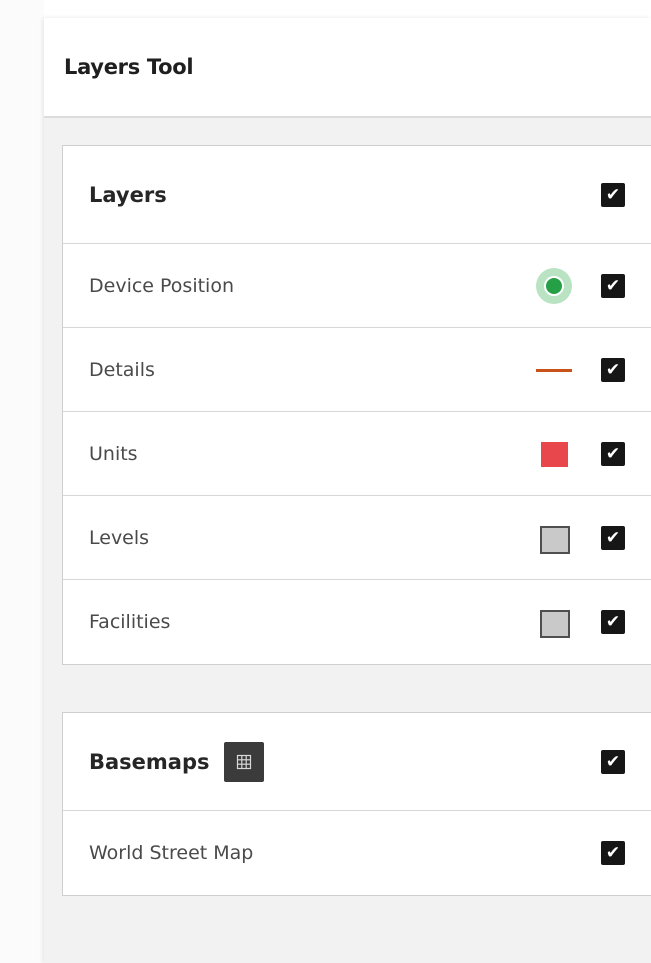 The height and width of the screenshot is (963, 651). What do you see at coordinates (613, 622) in the screenshot?
I see `layer-checkbox-facilities: ✔` at bounding box center [613, 622].